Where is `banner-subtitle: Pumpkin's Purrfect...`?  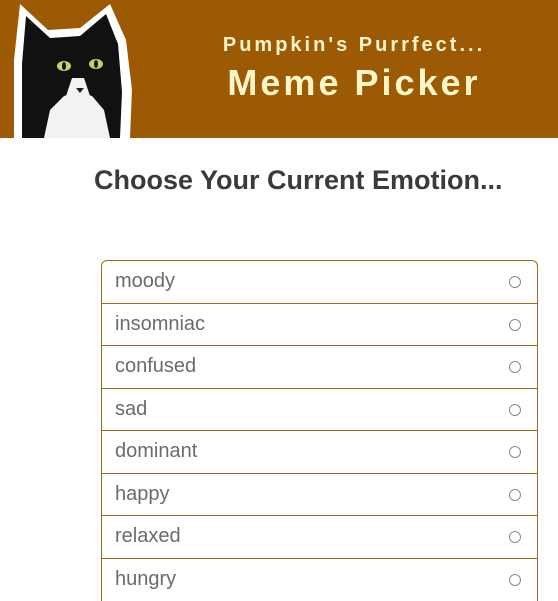 banner-subtitle: Pumpkin's Purrfect... is located at coordinates (354, 45).